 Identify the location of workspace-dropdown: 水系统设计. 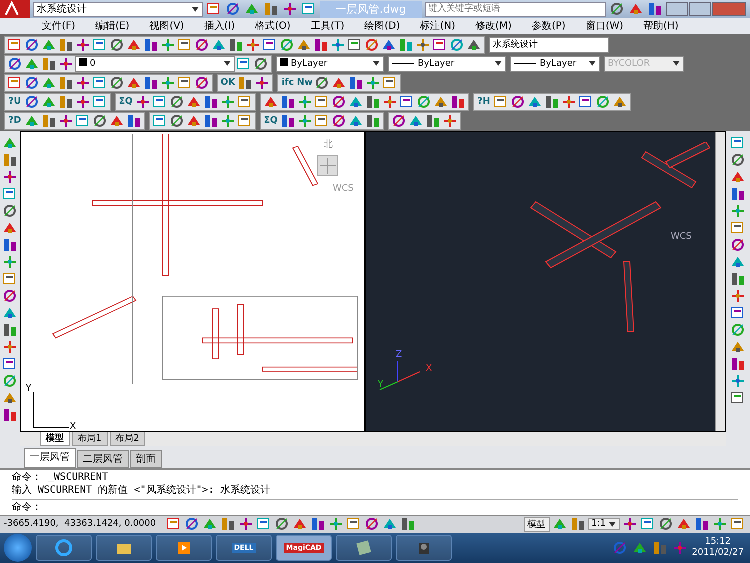
(118, 9).